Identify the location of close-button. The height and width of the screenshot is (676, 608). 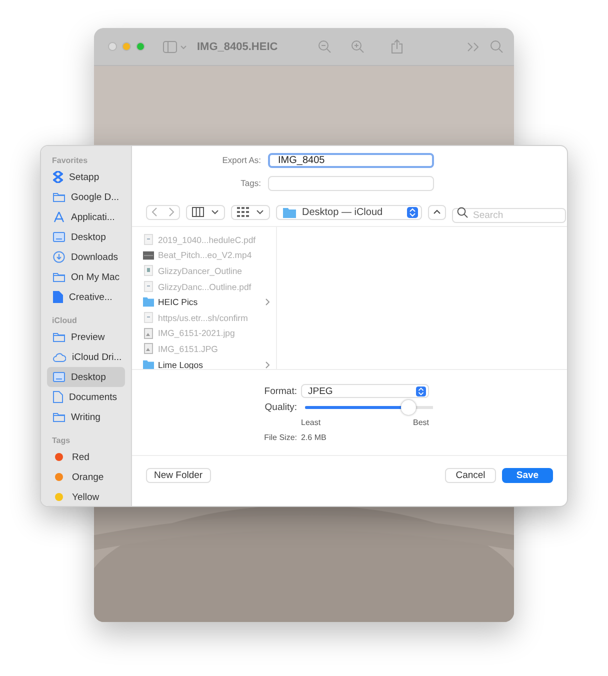
(112, 46).